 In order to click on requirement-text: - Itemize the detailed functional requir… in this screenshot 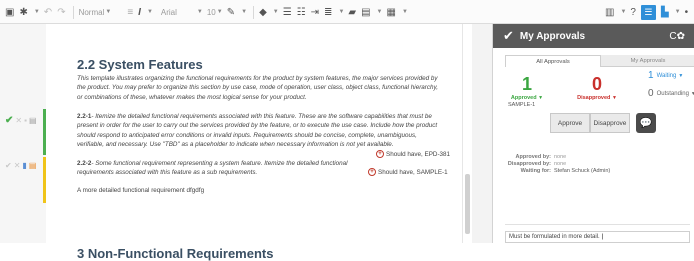, I will do `click(257, 131)`.